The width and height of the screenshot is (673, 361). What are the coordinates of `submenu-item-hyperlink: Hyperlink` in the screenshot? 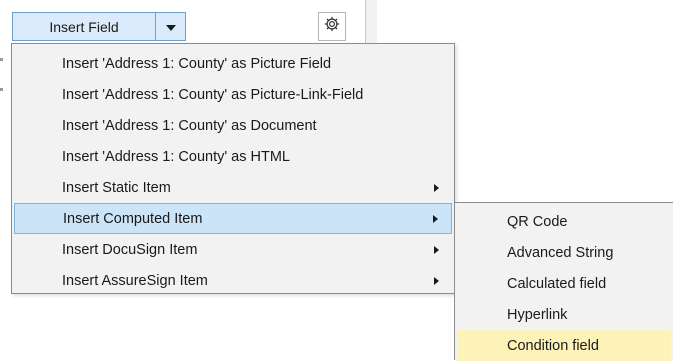 It's located at (564, 314).